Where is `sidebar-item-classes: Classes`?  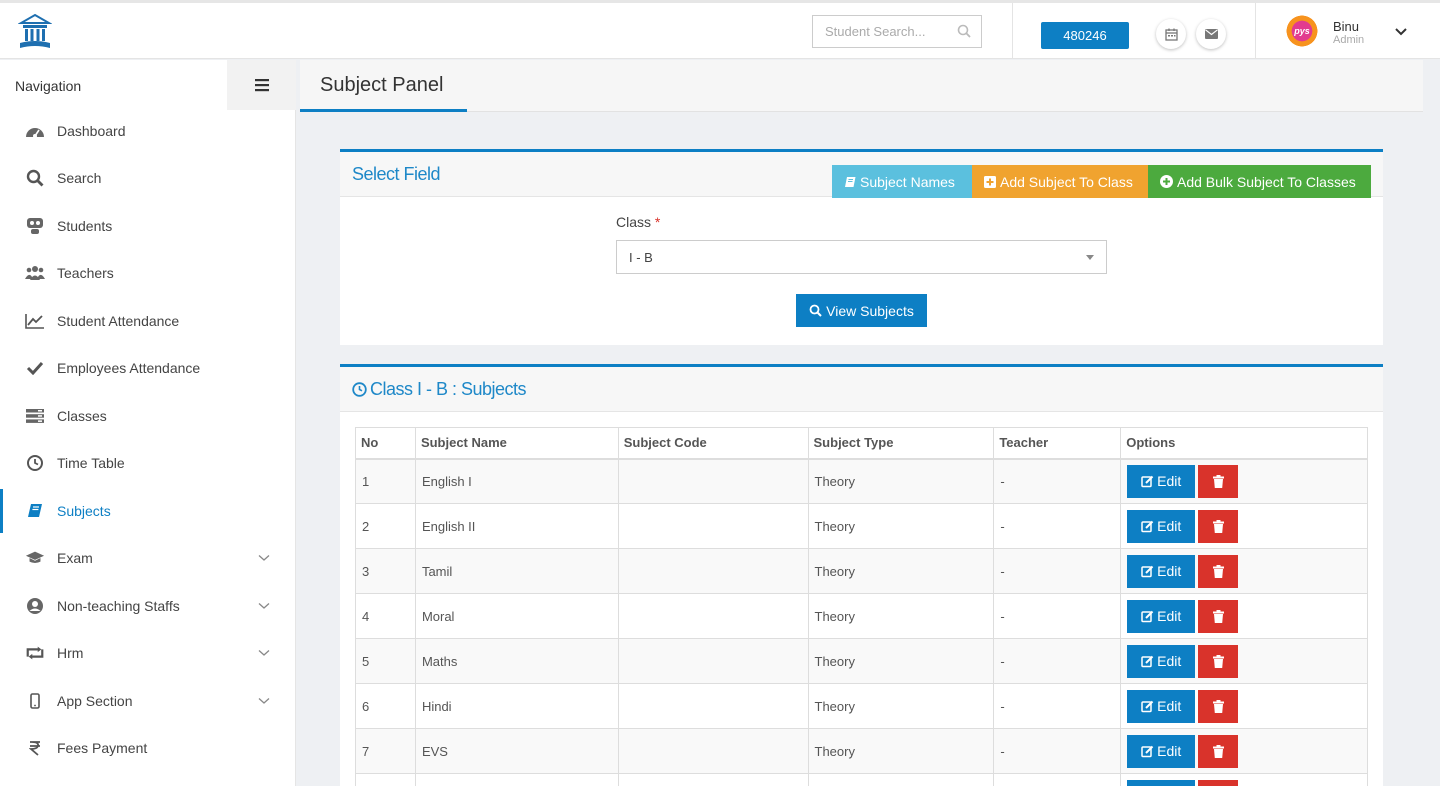 sidebar-item-classes: Classes is located at coordinates (148, 416).